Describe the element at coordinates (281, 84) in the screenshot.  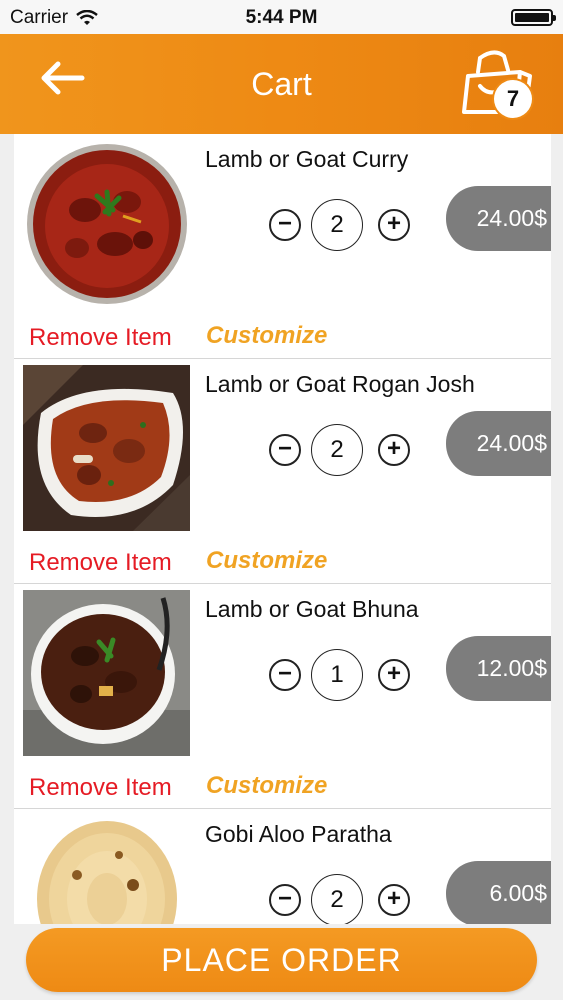
I see `nav-bar: Cart` at that location.